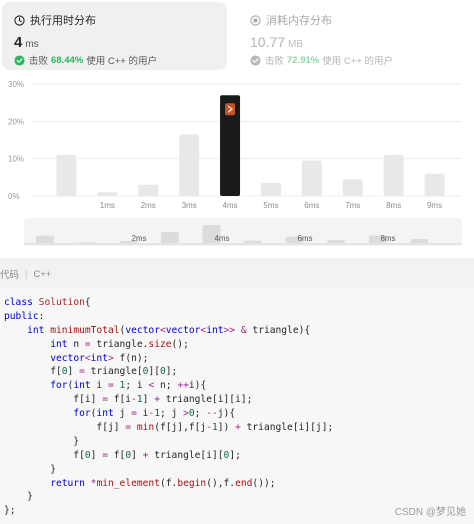 This screenshot has width=474, height=524. Describe the element at coordinates (39, 61) in the screenshot. I see `runtime-beats-label: 击败` at that location.